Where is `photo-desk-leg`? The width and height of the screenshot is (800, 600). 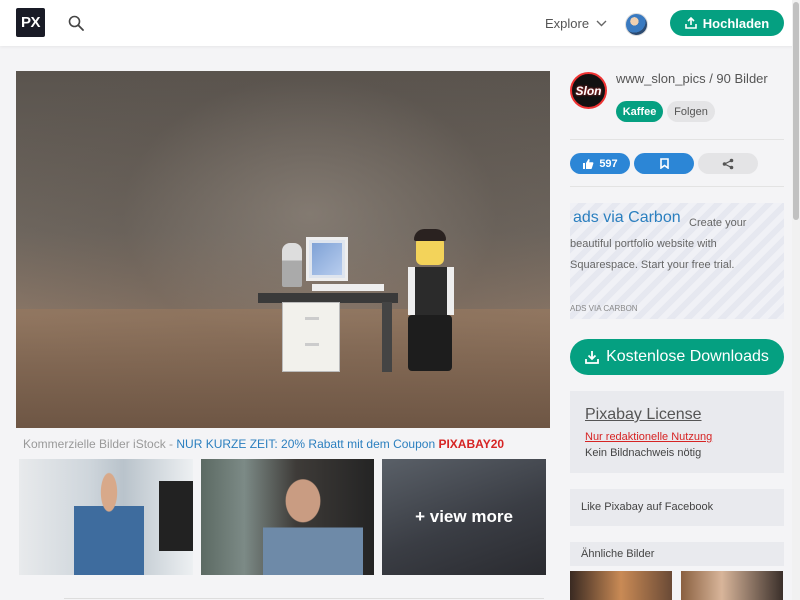 photo-desk-leg is located at coordinates (387, 337).